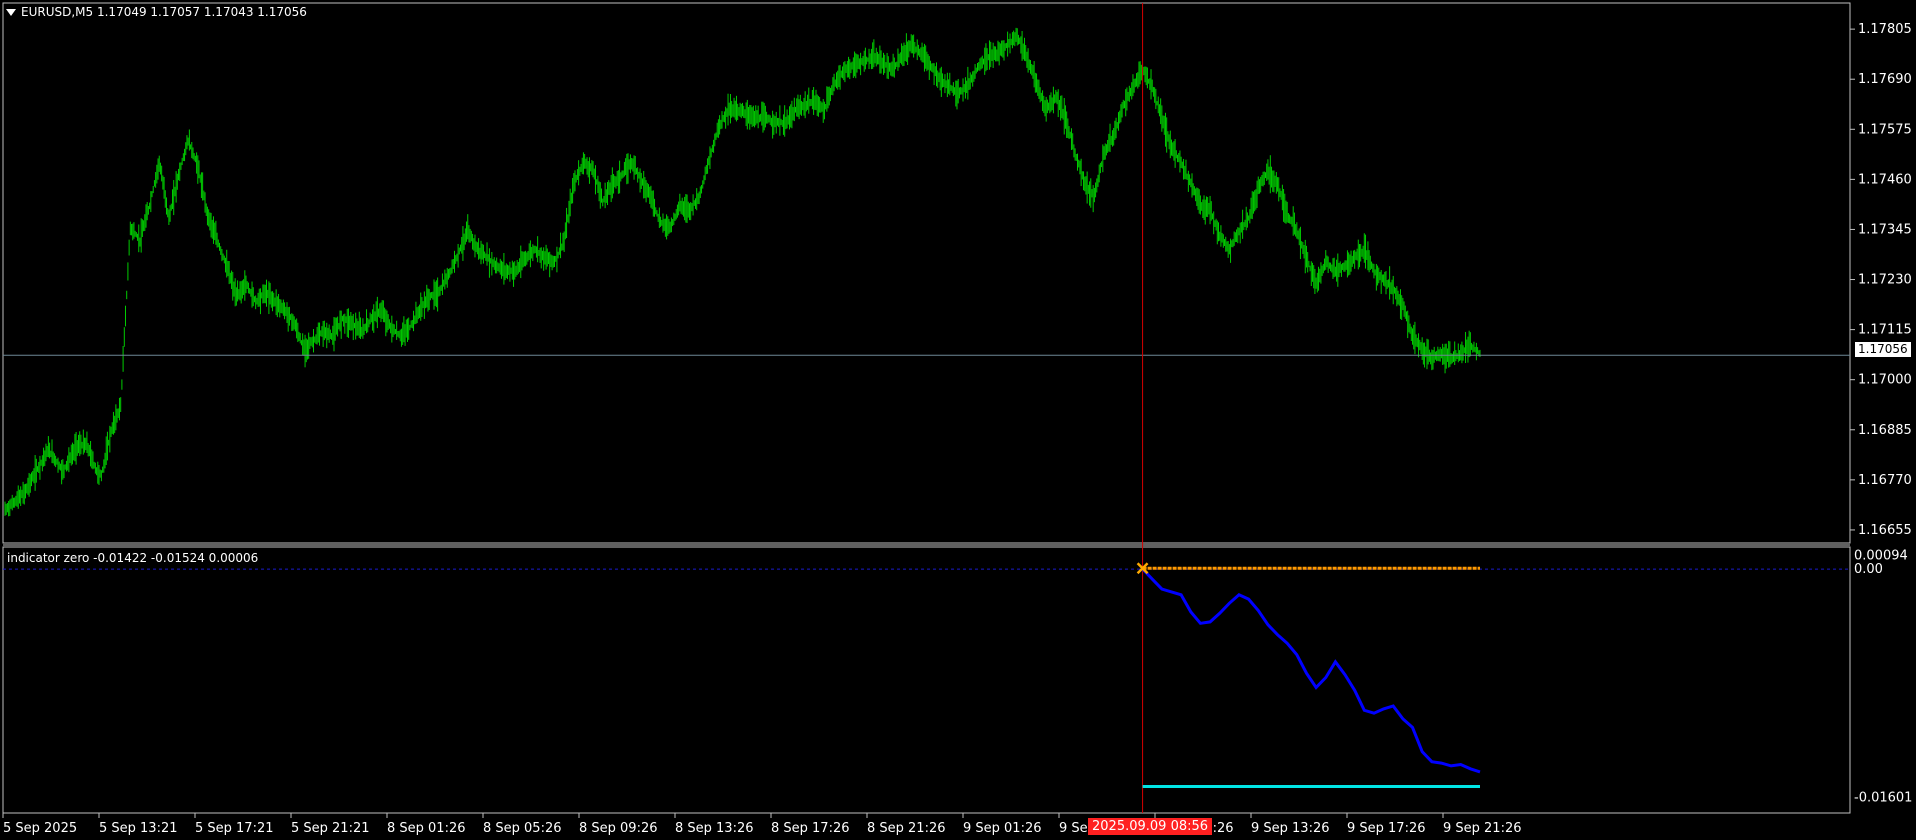  I want to click on y-tick-label: 1.17575, so click(1885, 129).